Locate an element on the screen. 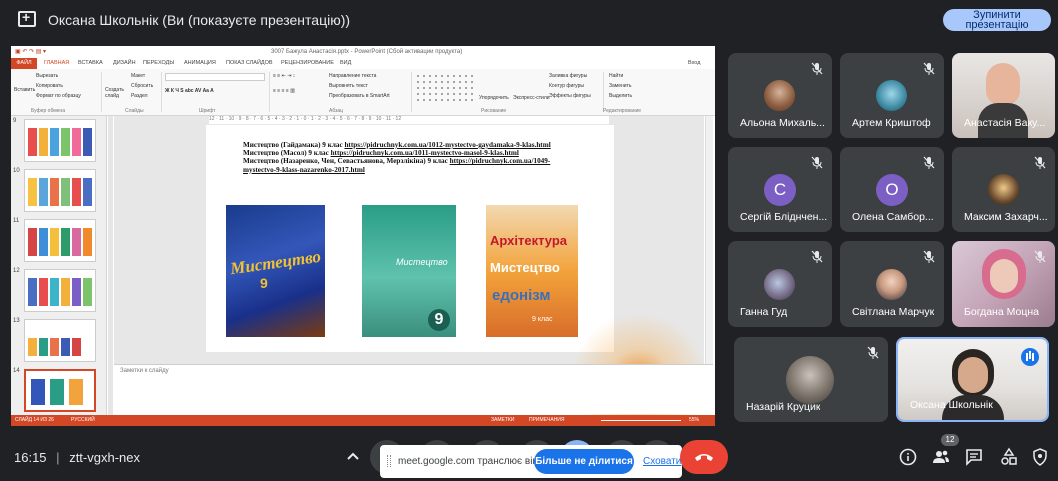  arrange-button: Упорядочить is located at coordinates (494, 98).